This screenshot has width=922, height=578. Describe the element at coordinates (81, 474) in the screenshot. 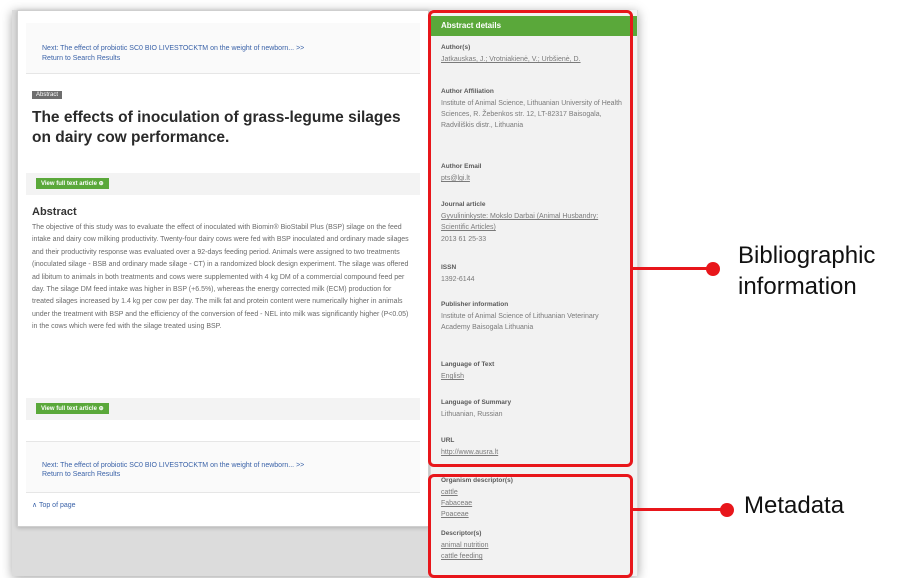

I see `return-to-results-link-bottom: Return to Search Results` at that location.